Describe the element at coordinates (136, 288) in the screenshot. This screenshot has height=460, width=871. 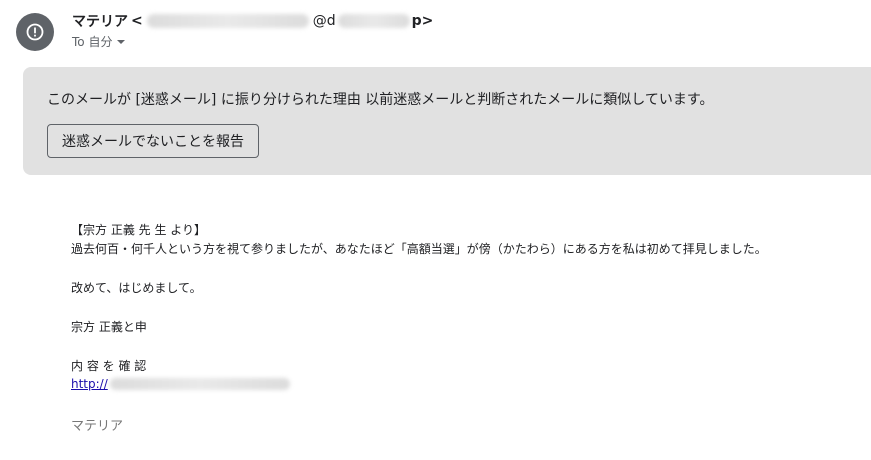
I see `message-intro: 改めて、はじめまして。` at that location.